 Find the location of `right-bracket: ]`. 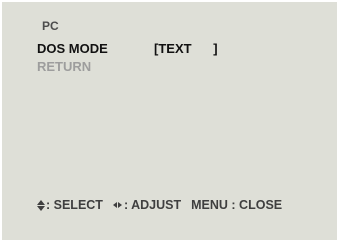

right-bracket: ] is located at coordinates (204, 48).